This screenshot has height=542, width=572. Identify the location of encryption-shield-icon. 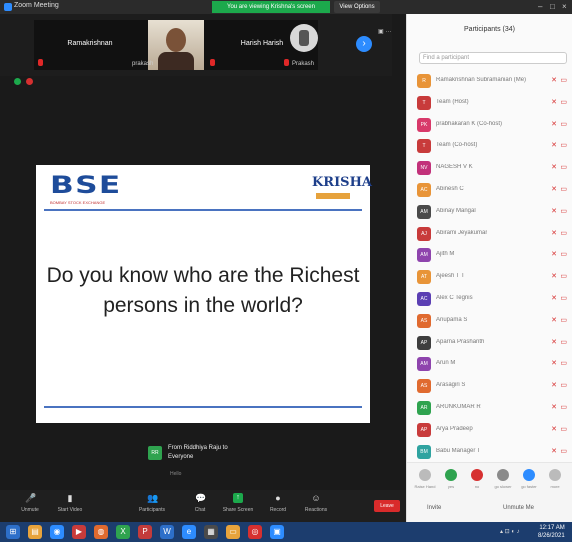
(17, 81).